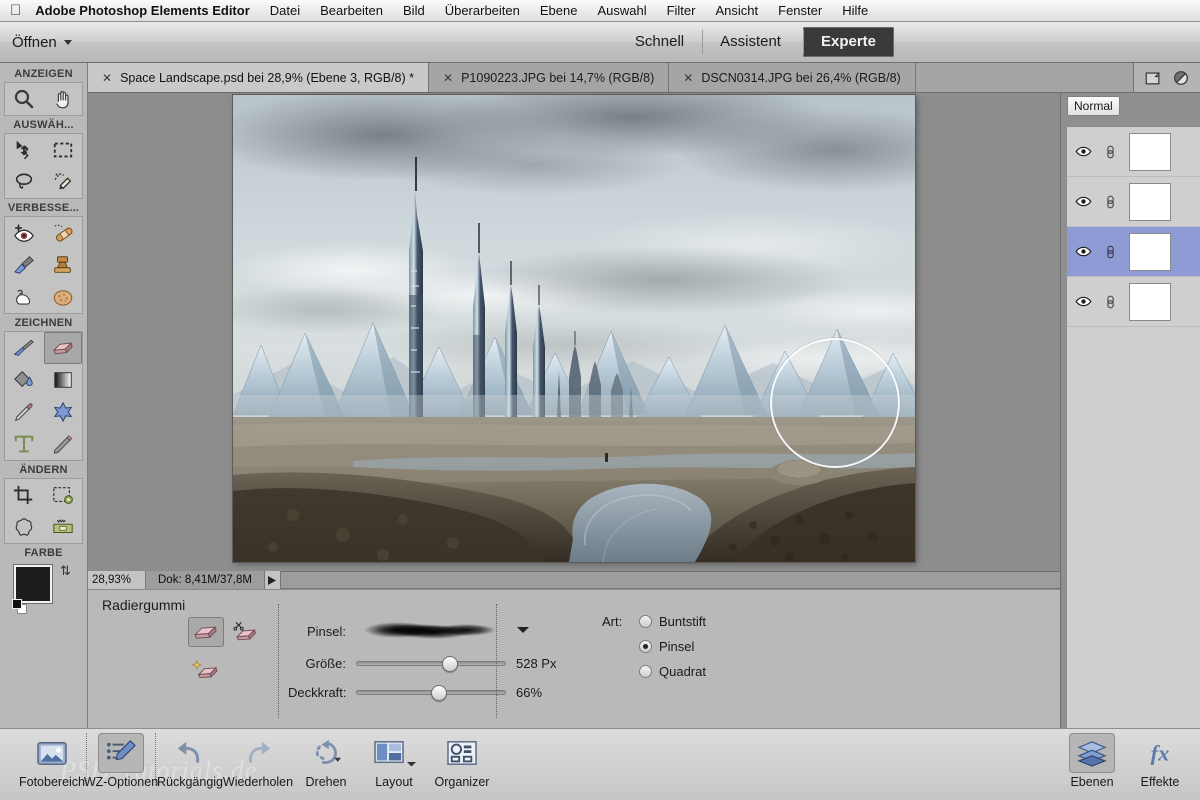  Describe the element at coordinates (800, 10) in the screenshot. I see `menu-item-fenster: Fenster` at that location.